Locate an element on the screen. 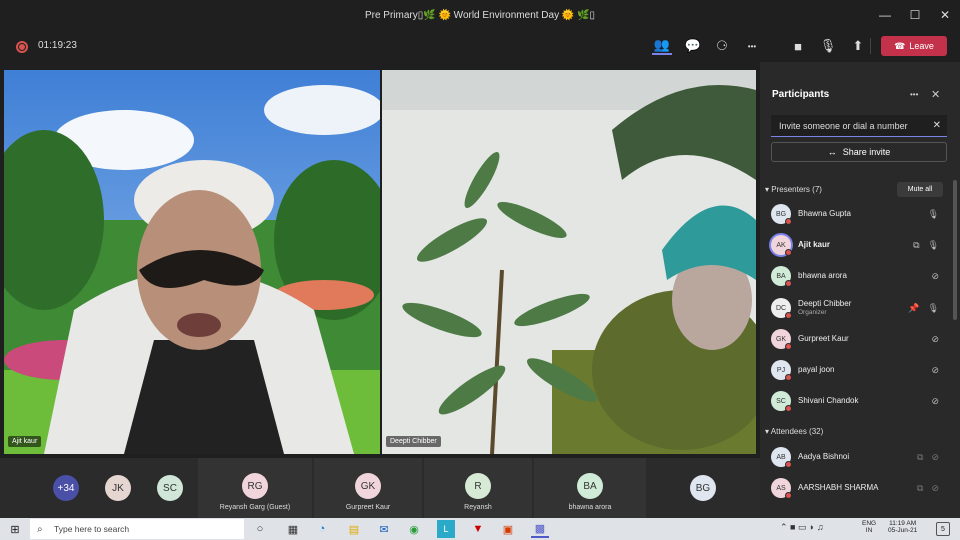  people-icon: 👥 is located at coordinates (662, 46).